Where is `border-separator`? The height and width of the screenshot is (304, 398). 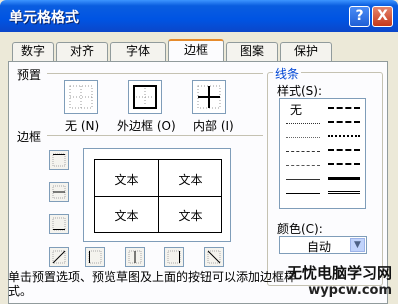
border-separator is located at coordinates (155, 135).